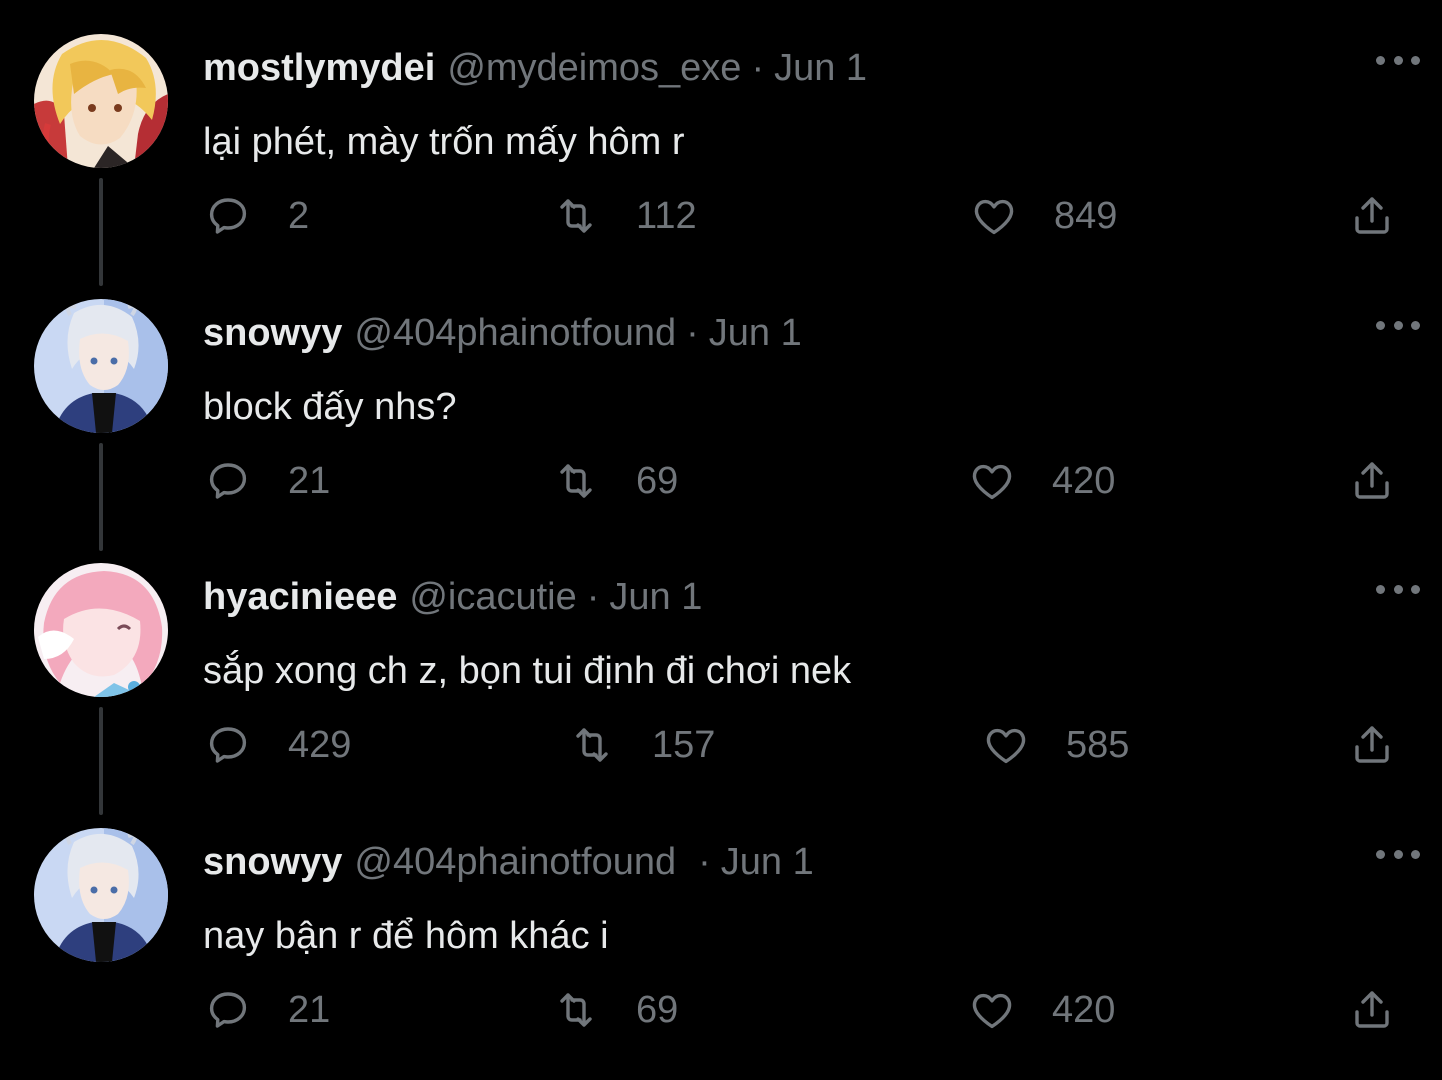 This screenshot has width=1442, height=1080. I want to click on tweet-header: mostlymydei @mydeimos_exe · Jun 1, so click(535, 68).